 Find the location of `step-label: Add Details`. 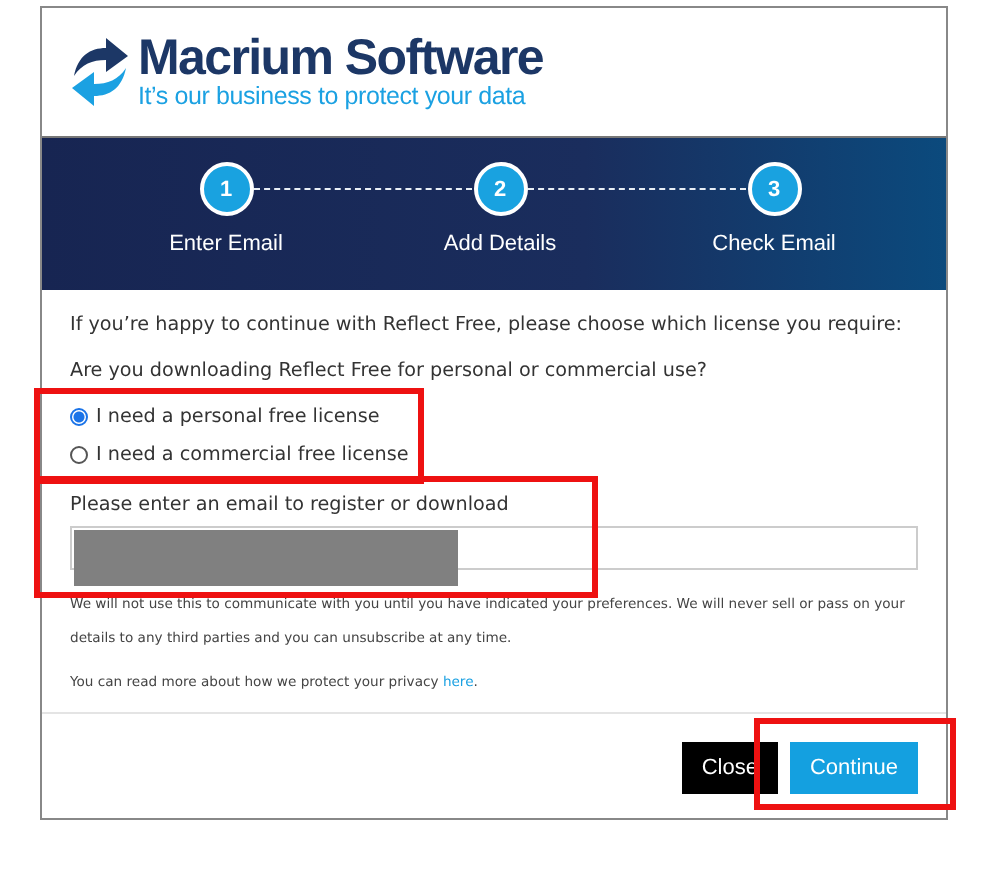

step-label: Add Details is located at coordinates (500, 244).